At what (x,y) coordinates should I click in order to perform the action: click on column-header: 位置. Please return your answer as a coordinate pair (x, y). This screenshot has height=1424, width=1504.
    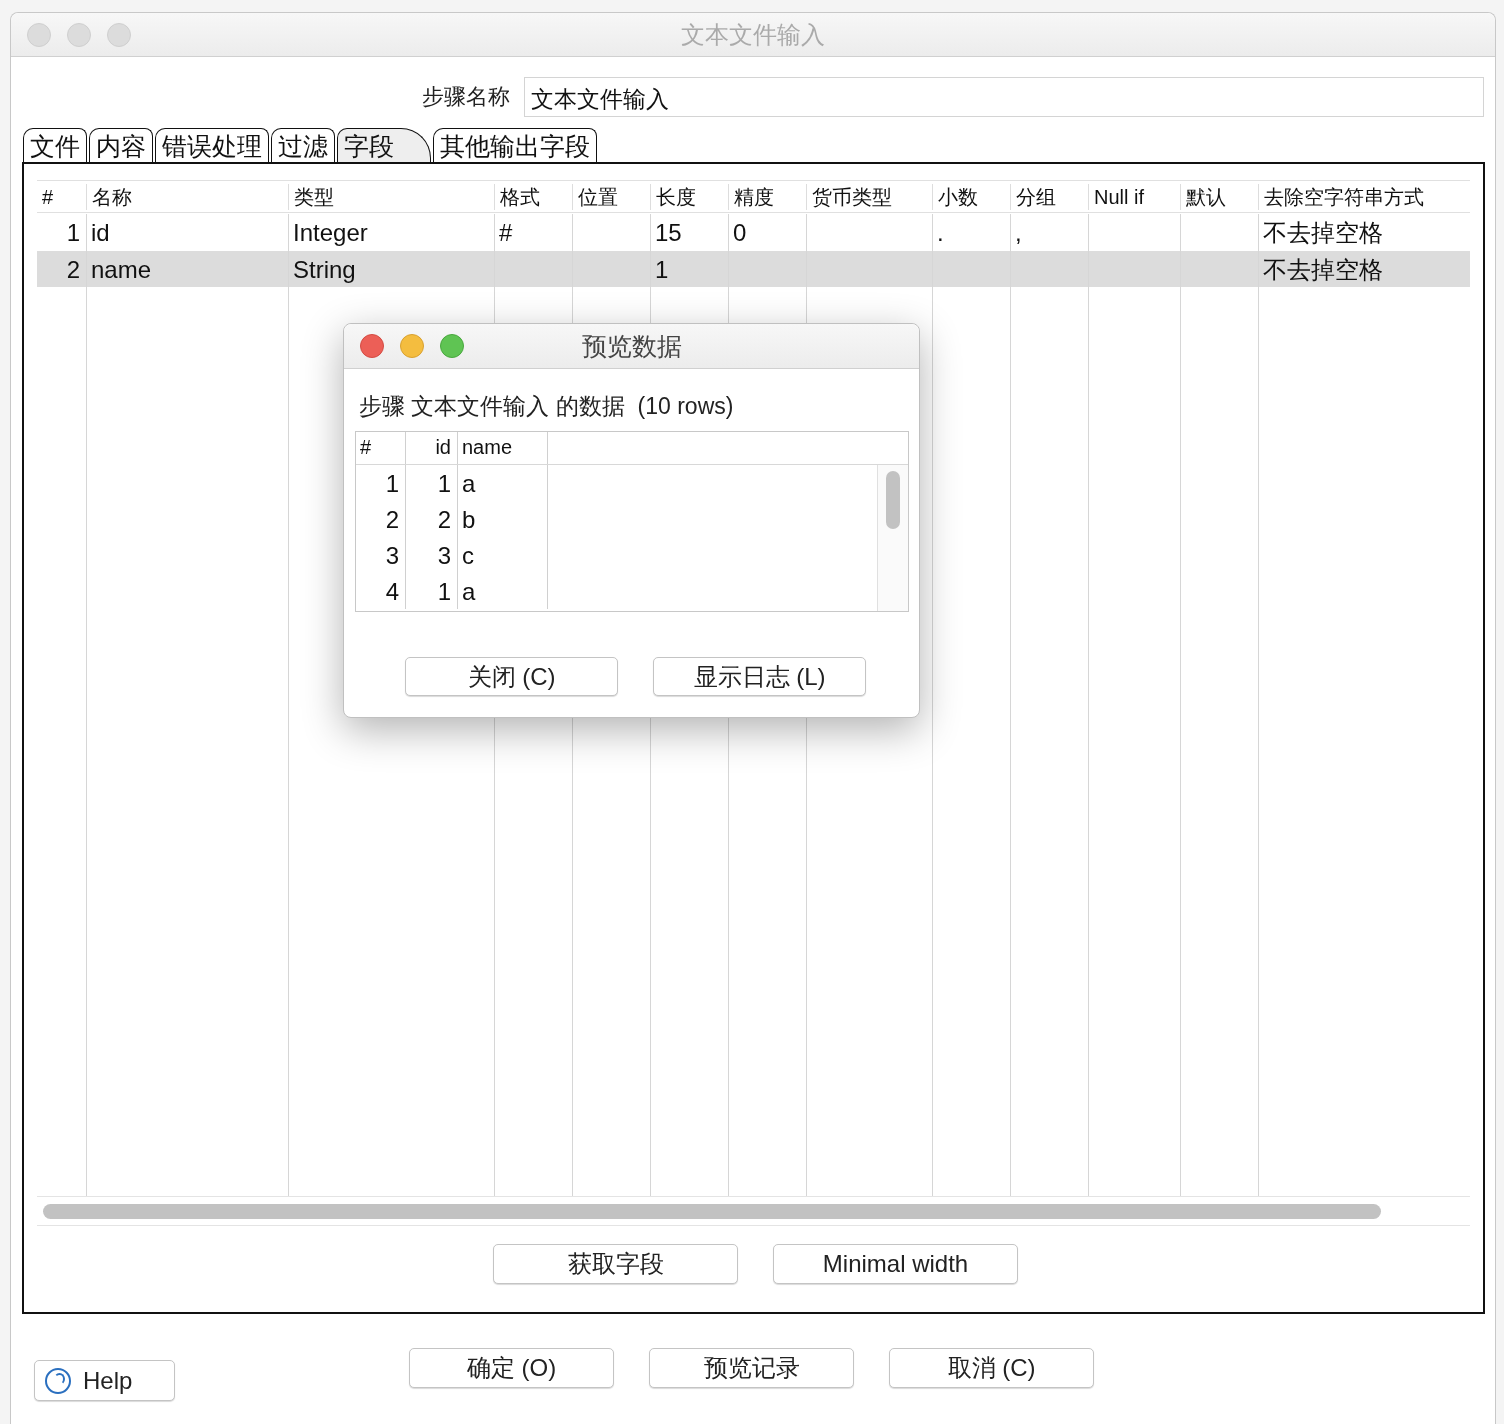
    Looking at the image, I should click on (611, 196).